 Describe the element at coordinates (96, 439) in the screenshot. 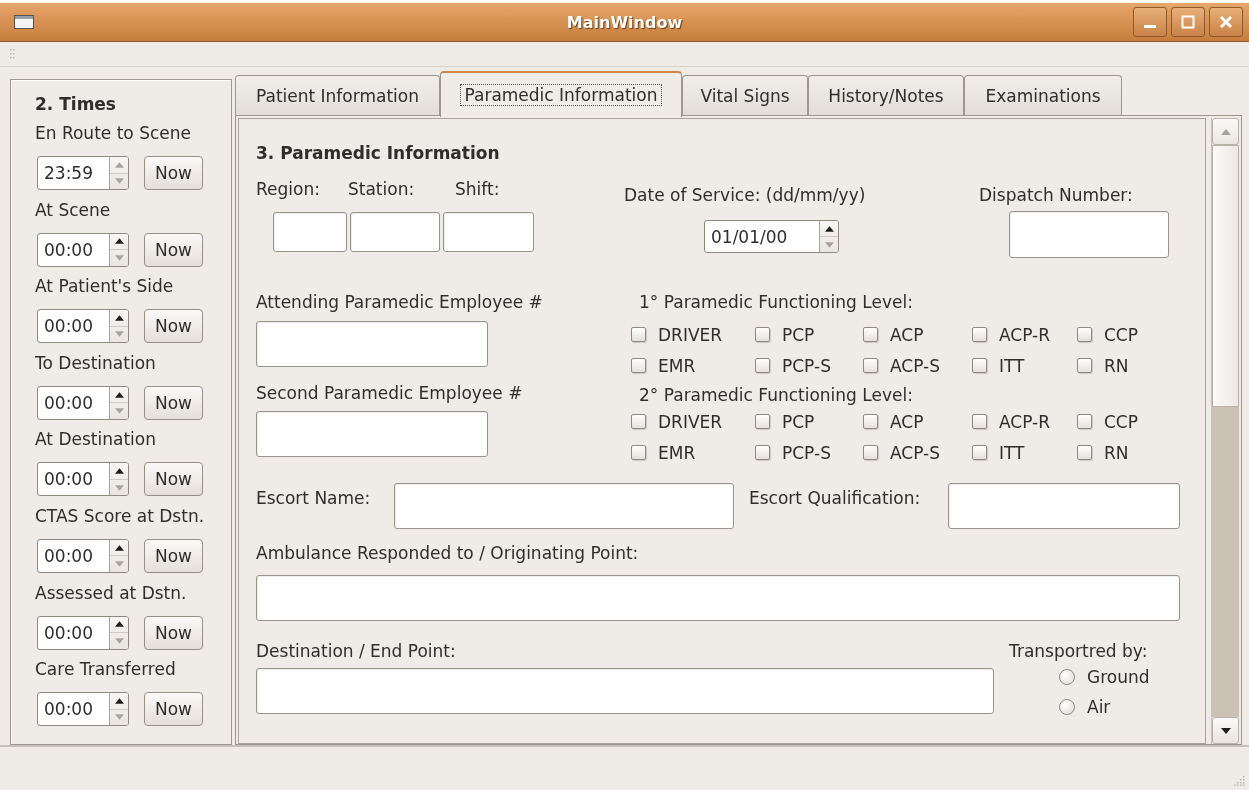

I see `time-label: At Destination` at that location.